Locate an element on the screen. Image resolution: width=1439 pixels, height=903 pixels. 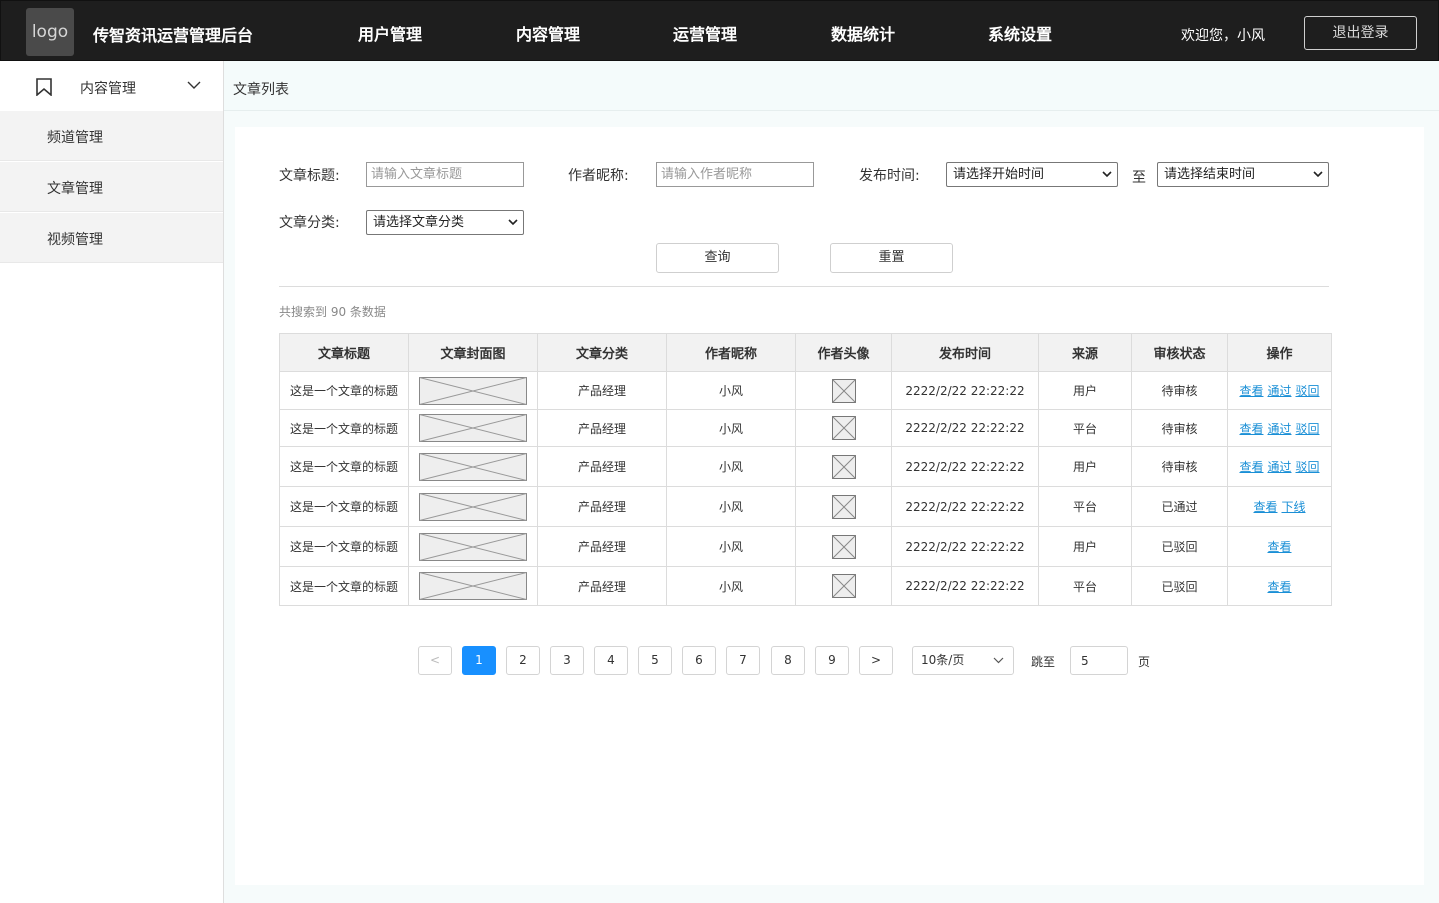
nav-item-content-management: 内容管理 is located at coordinates (548, 33).